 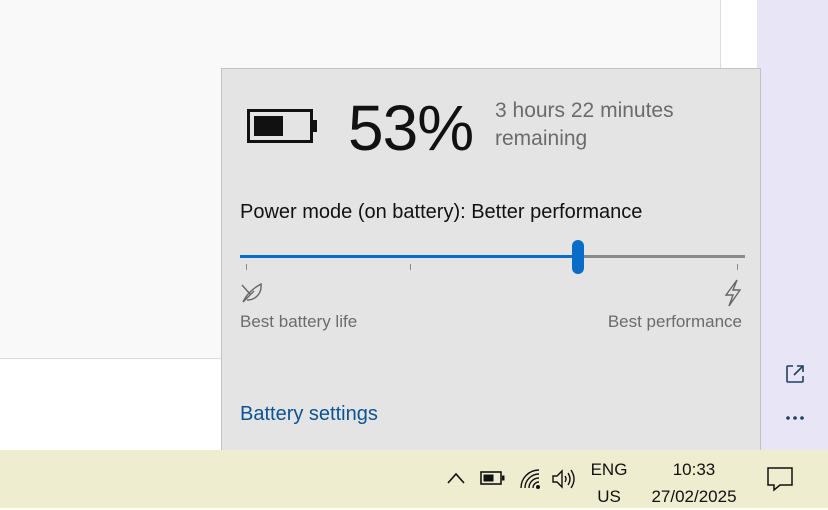 What do you see at coordinates (578, 257) in the screenshot?
I see `slider-thumb` at bounding box center [578, 257].